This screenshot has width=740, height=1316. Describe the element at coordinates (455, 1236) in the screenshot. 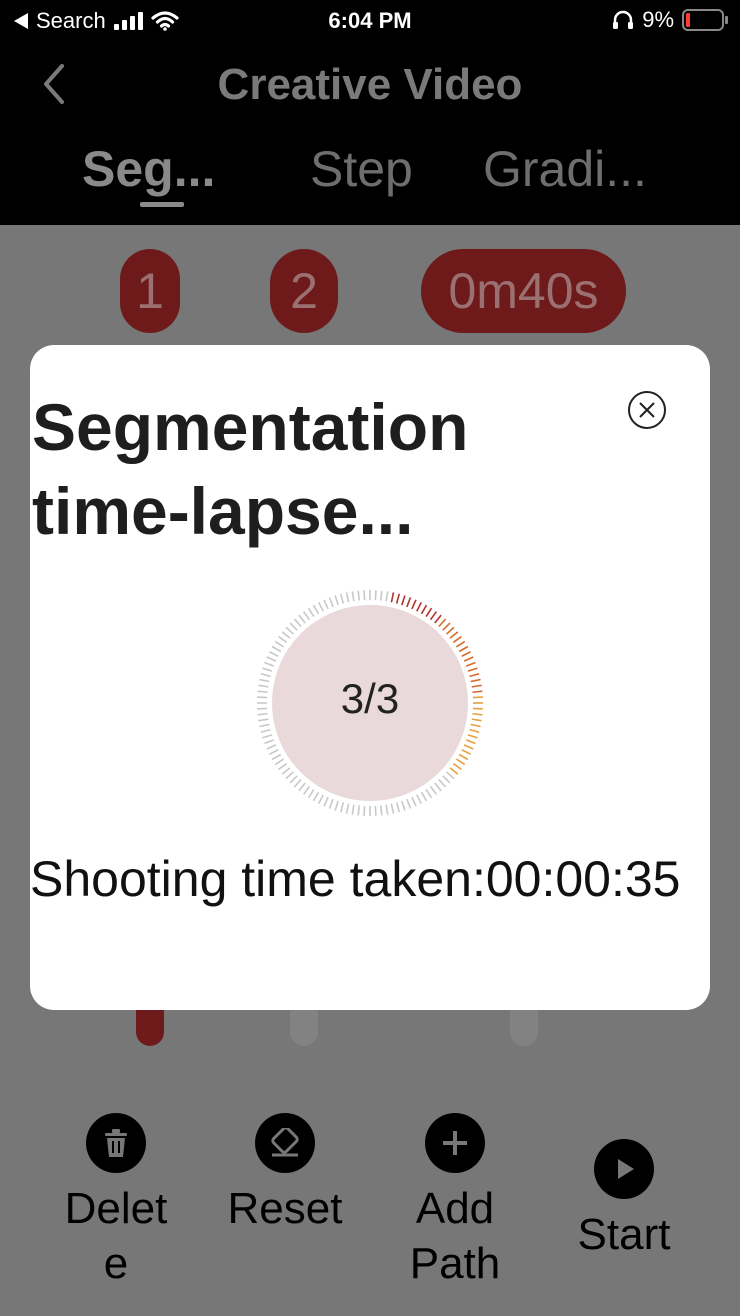

I see `add-path-label: Add Path` at that location.